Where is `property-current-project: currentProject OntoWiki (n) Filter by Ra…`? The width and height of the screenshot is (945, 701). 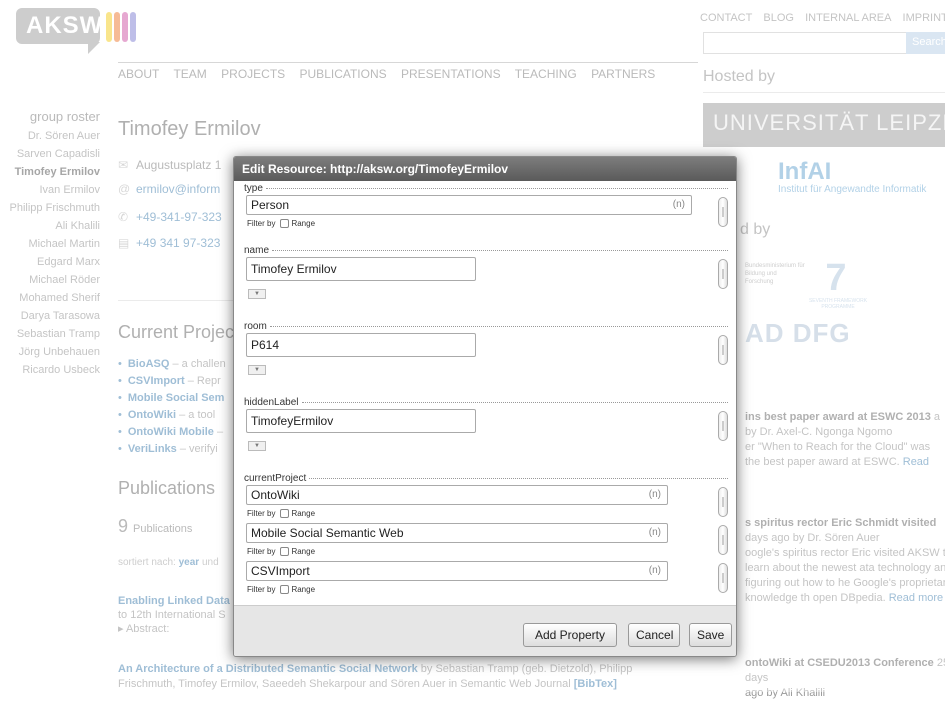 property-current-project: currentProject OntoWiki (n) Filter by Ra… is located at coordinates (486, 535).